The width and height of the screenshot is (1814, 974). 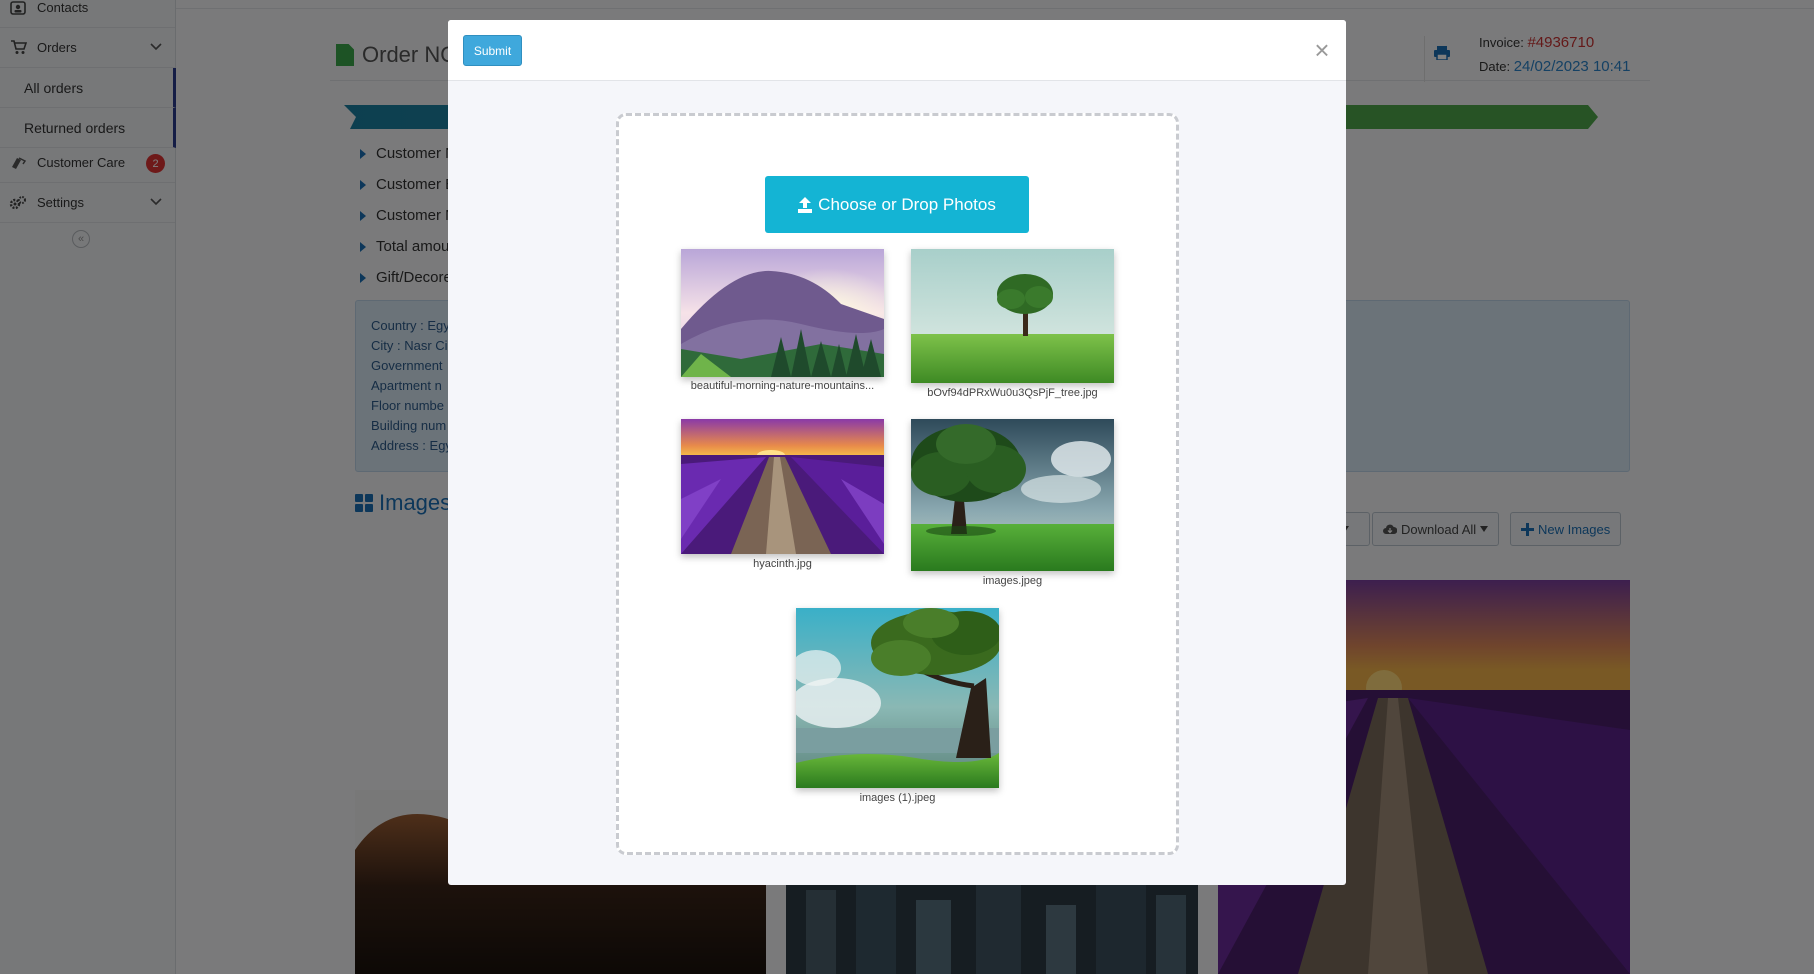 I want to click on upload-icon, so click(x=805, y=204).